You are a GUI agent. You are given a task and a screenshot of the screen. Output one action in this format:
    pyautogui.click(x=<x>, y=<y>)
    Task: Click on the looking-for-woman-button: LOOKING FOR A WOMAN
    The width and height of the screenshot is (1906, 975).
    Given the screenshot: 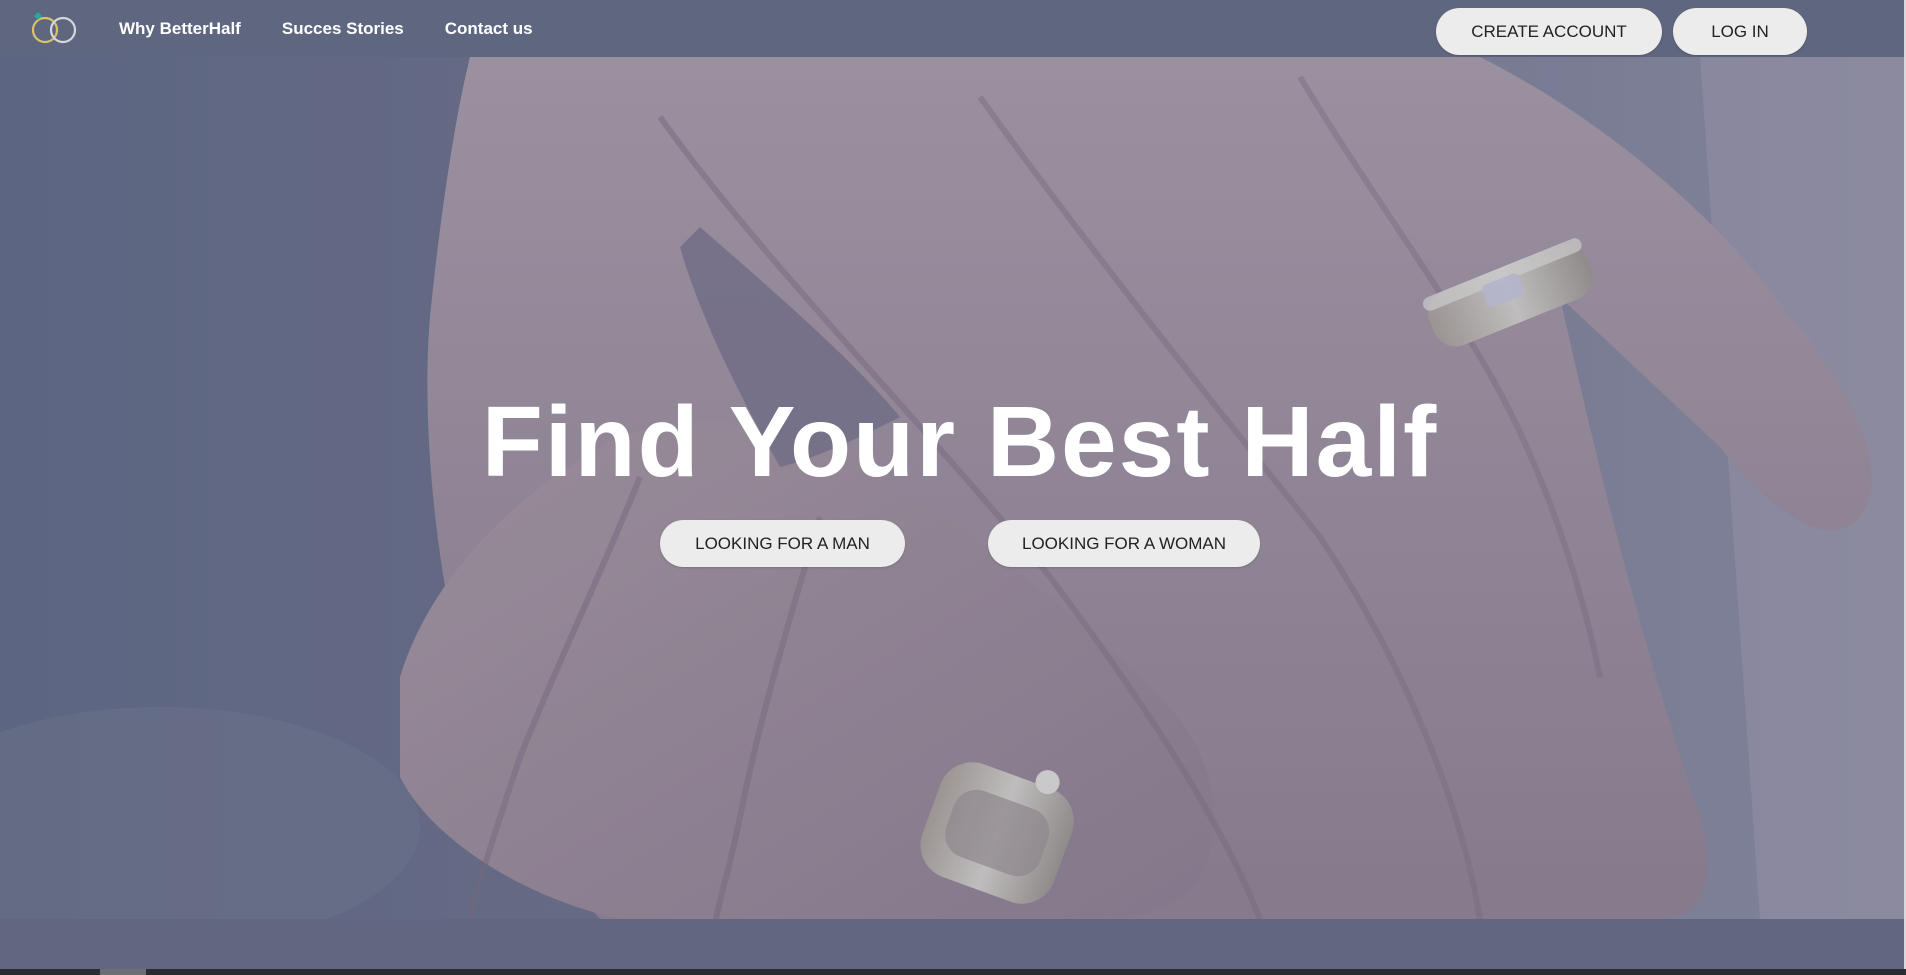 What is the action you would take?
    pyautogui.click(x=1124, y=543)
    